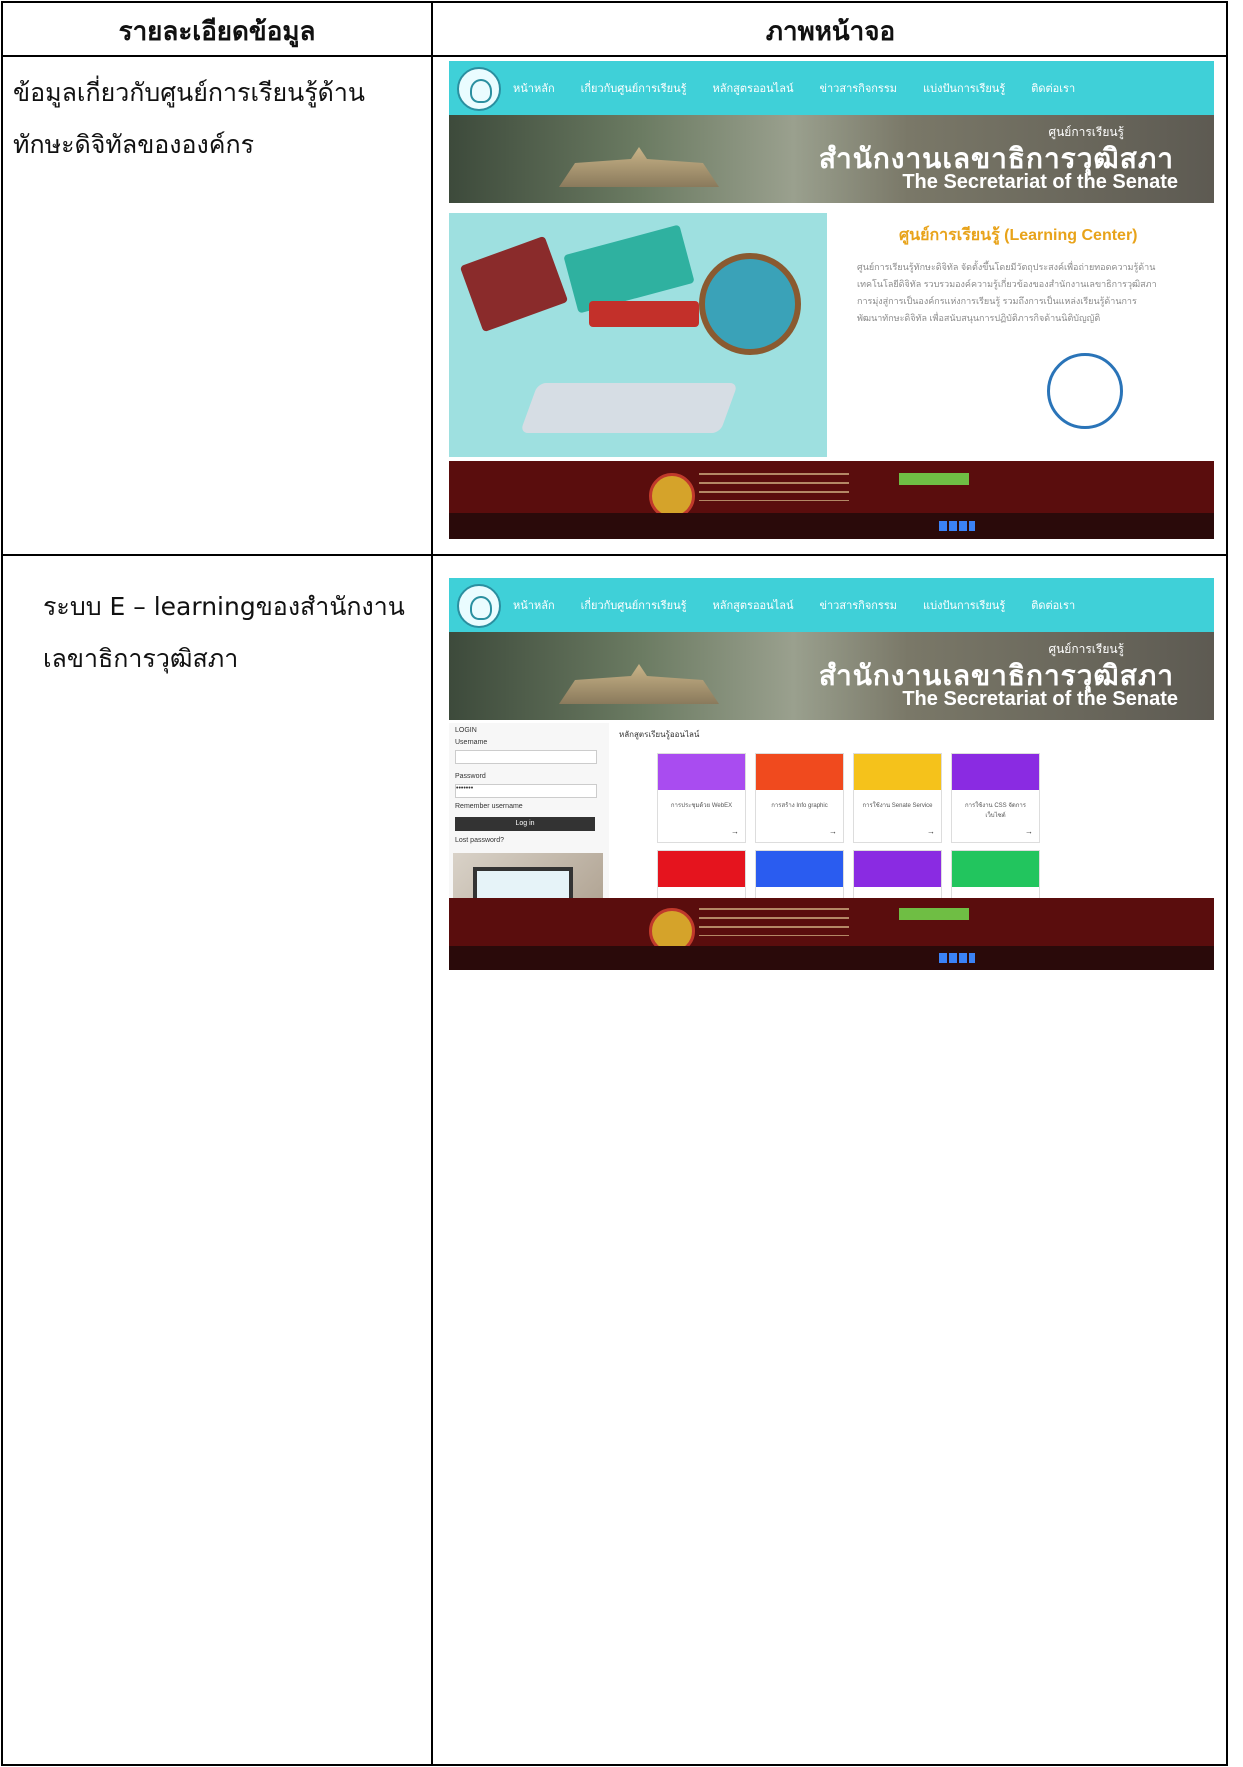  Describe the element at coordinates (471, 742) in the screenshot. I see `username-label: Username` at that location.